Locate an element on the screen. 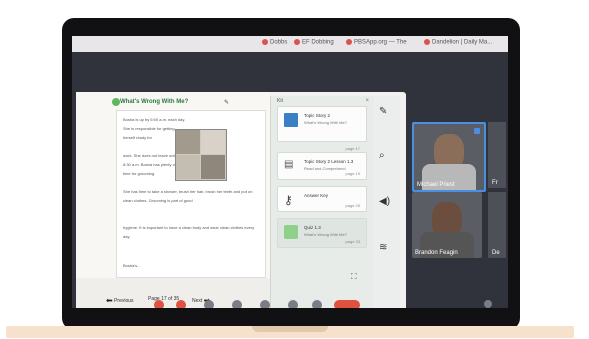  quiz-icon is located at coordinates (291, 232).